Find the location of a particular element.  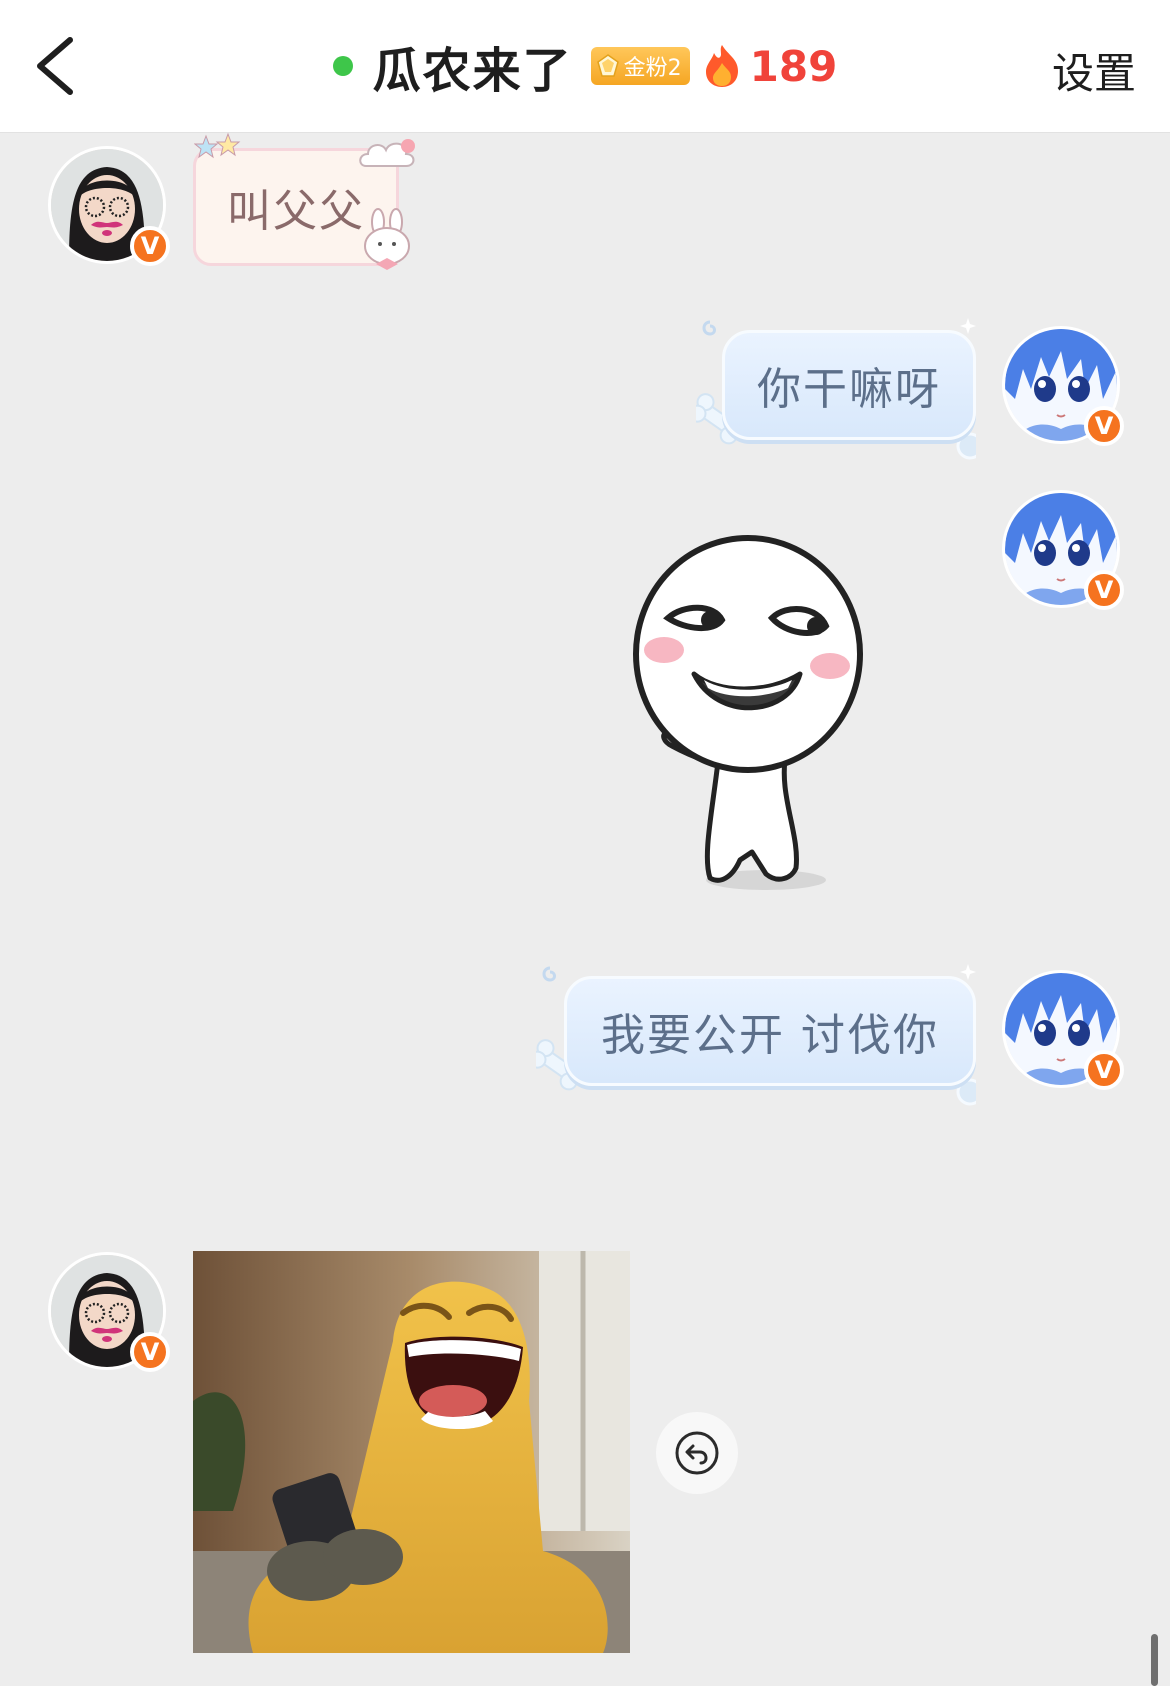

back-button is located at coordinates (60, 66).